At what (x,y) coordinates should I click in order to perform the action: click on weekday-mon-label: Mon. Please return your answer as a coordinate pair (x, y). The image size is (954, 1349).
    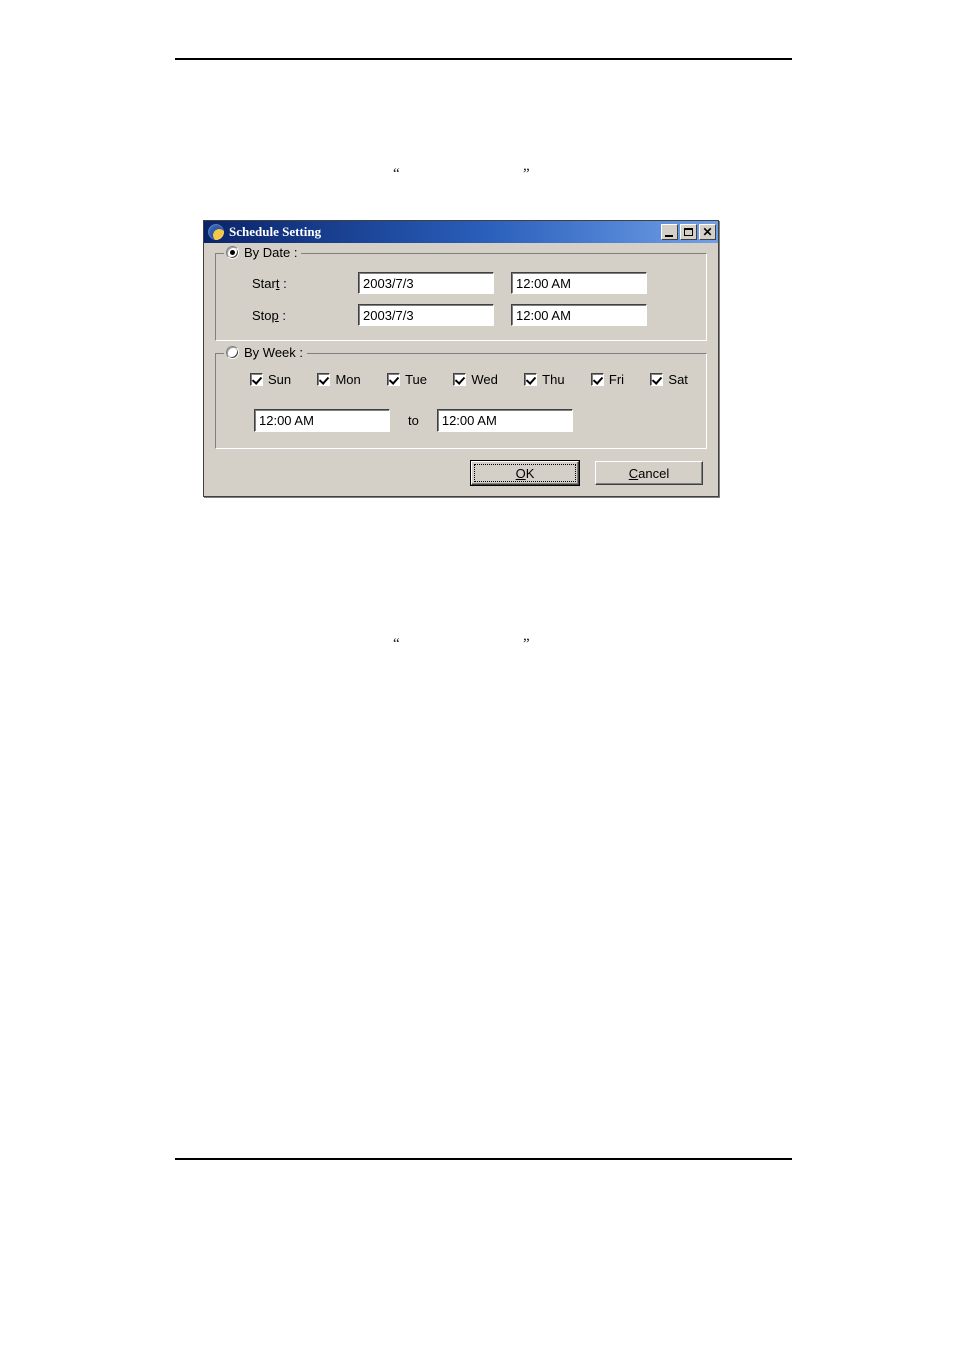
    Looking at the image, I should click on (348, 379).